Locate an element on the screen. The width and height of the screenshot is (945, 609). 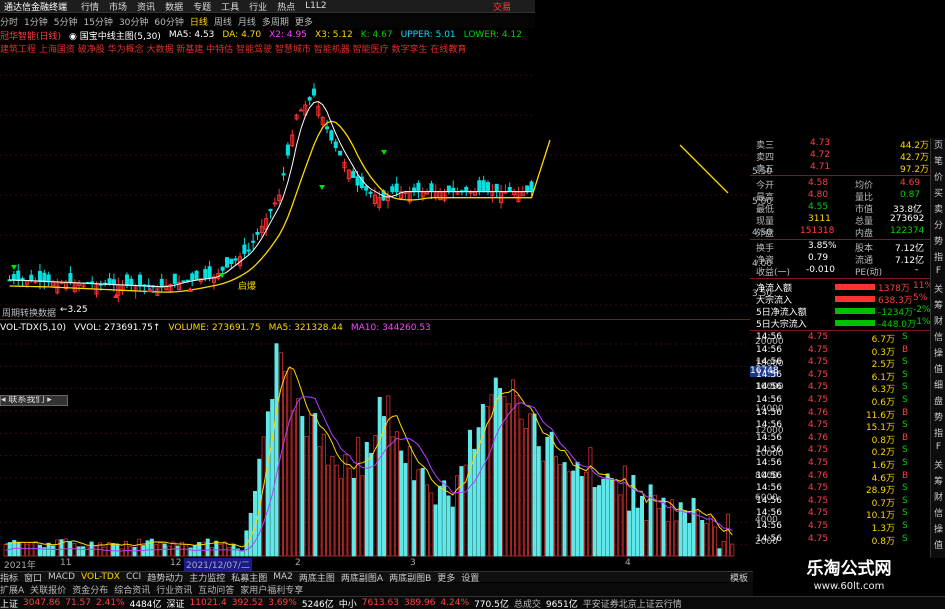
period-multi: 多周期 is located at coordinates (275, 21).